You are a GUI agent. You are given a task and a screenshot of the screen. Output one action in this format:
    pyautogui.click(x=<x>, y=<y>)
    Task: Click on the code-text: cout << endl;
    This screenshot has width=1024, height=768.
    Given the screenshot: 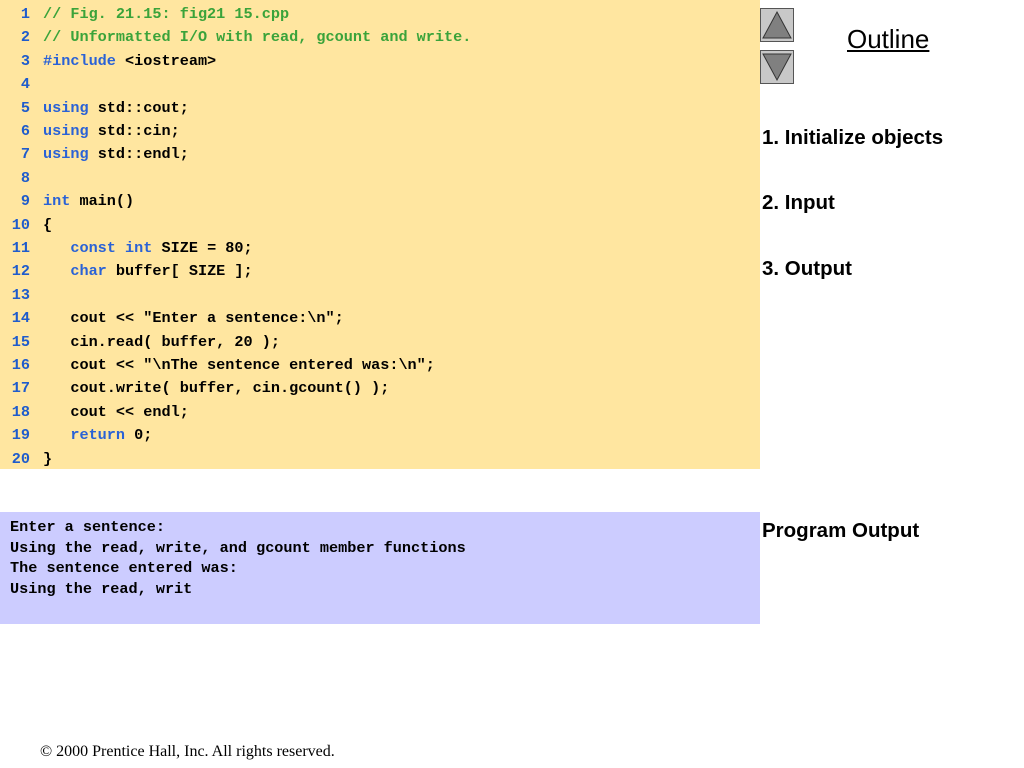 What is the action you would take?
    pyautogui.click(x=116, y=411)
    